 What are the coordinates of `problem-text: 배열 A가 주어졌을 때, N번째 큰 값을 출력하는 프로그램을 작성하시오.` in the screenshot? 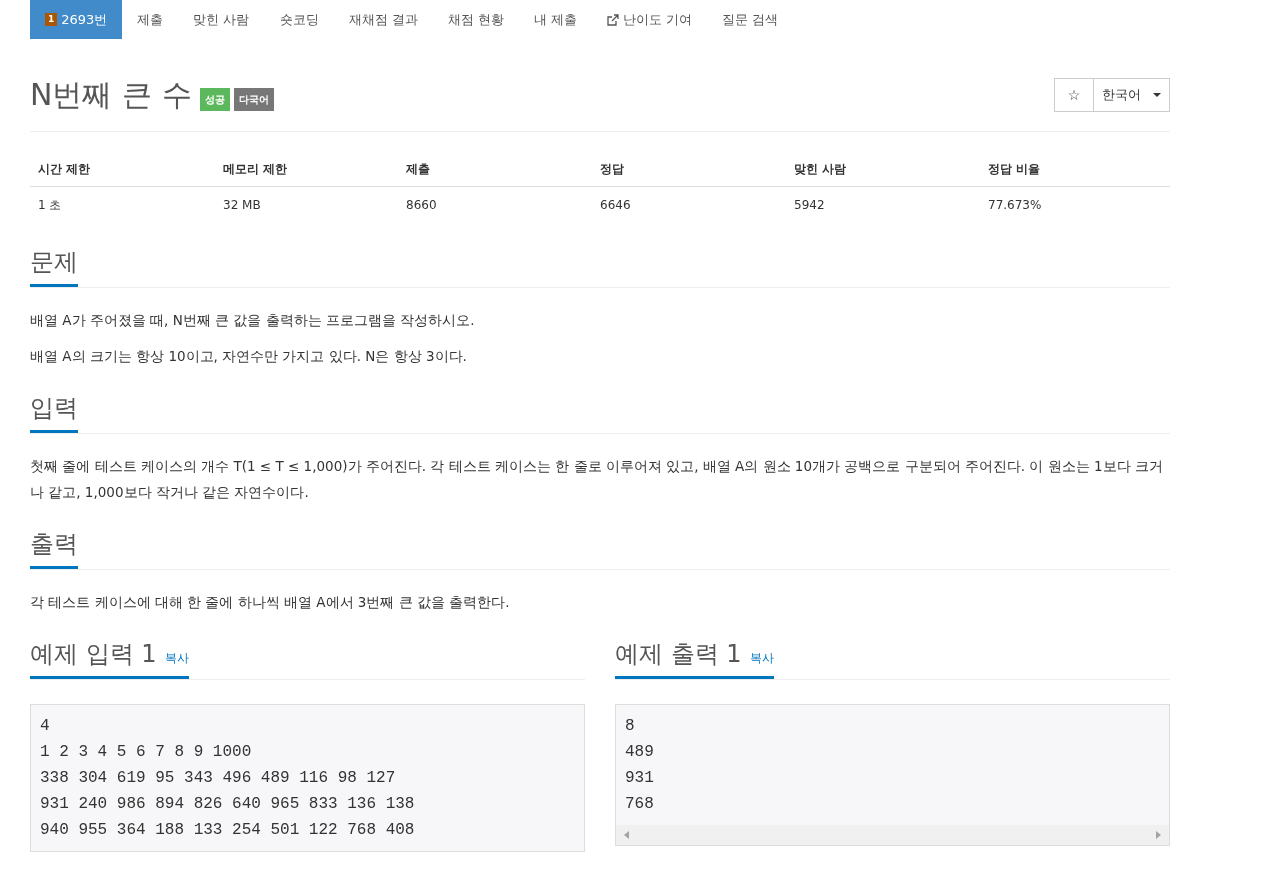 It's located at (253, 320).